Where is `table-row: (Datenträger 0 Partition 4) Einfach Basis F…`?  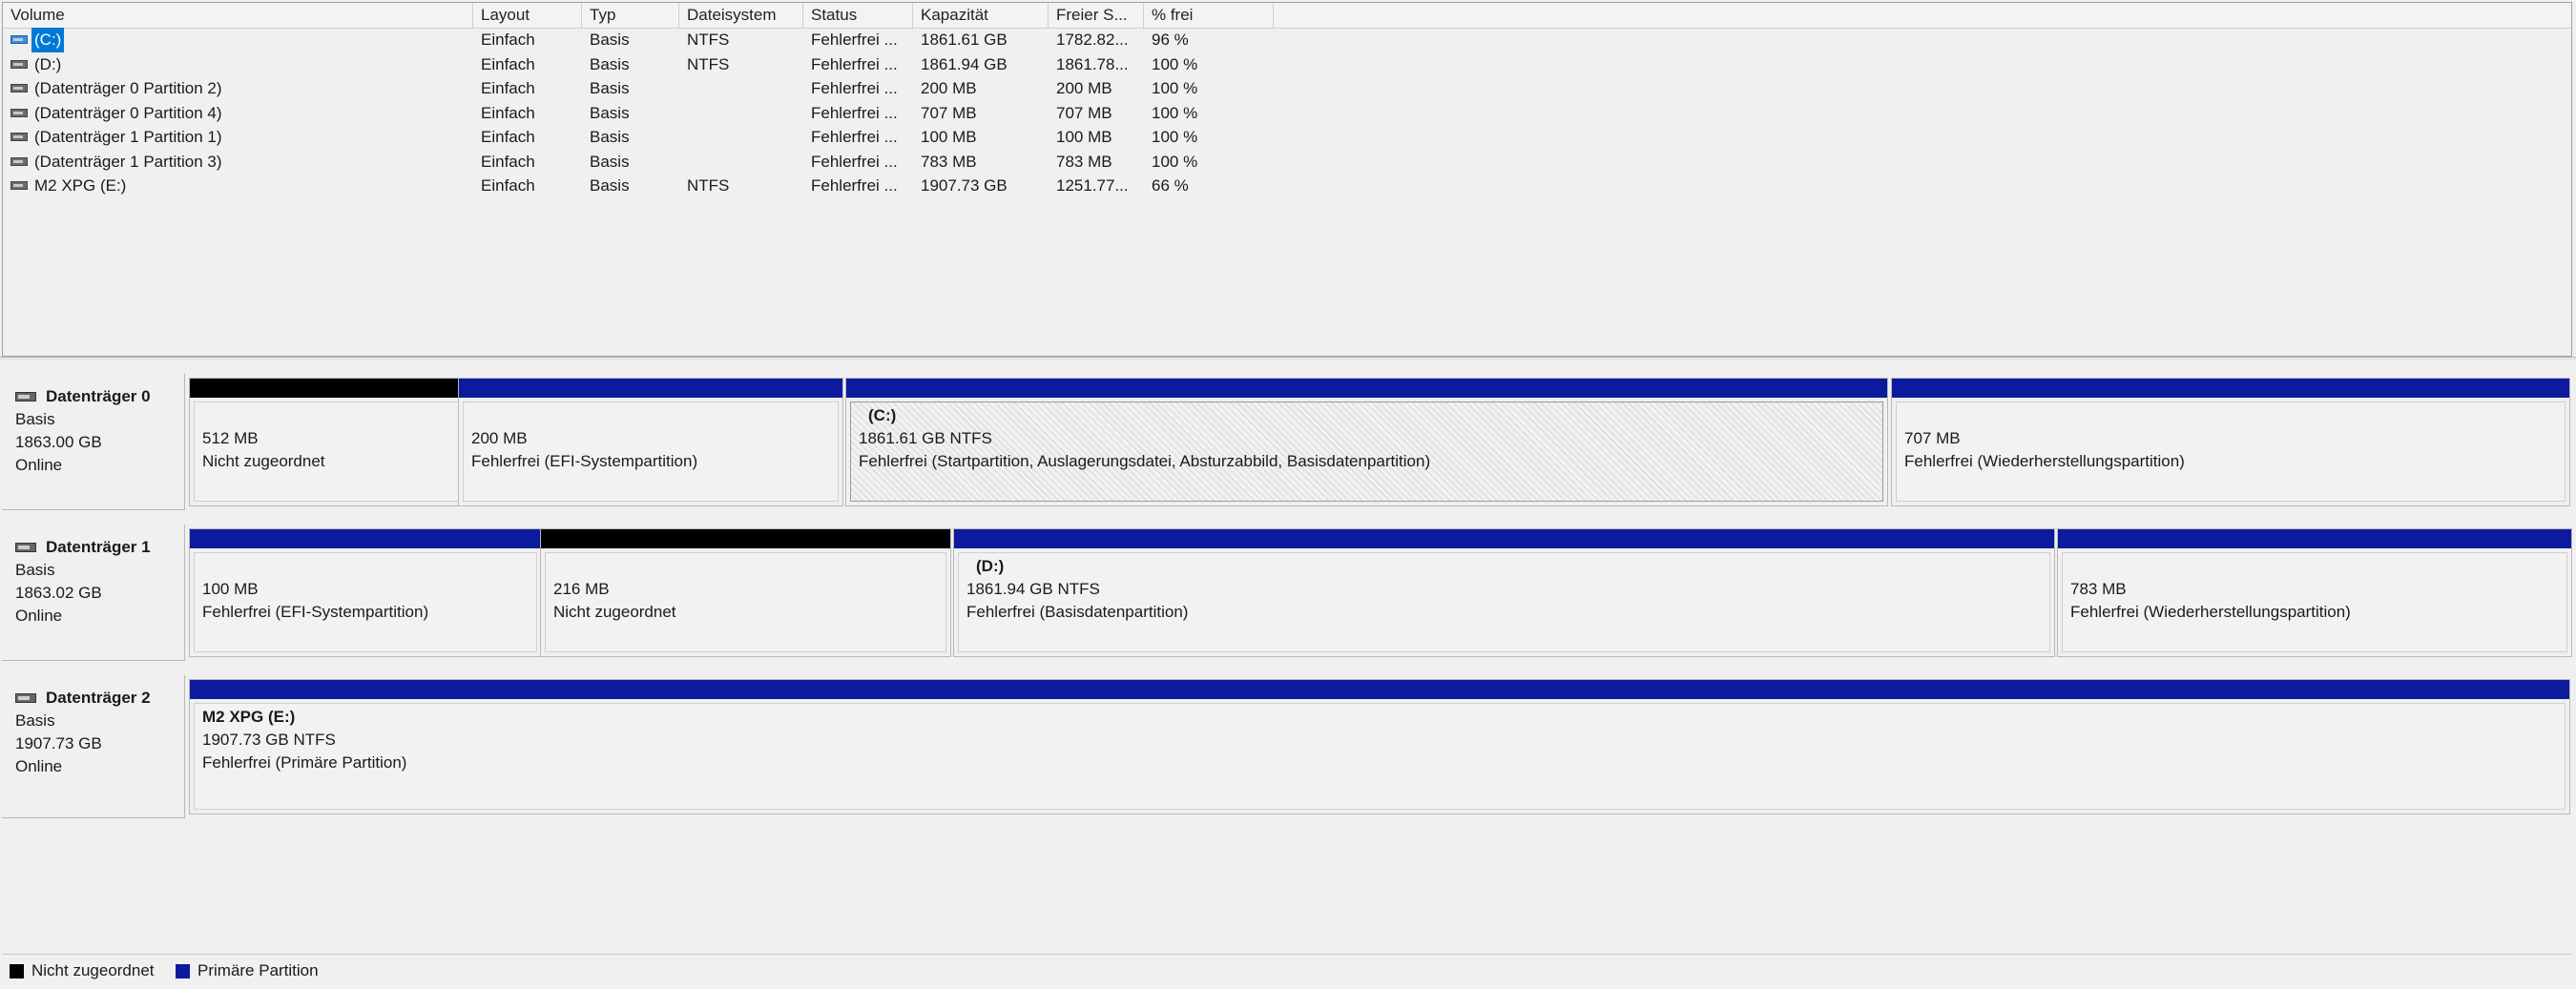
table-row: (Datenträger 0 Partition 4) Einfach Basis F… is located at coordinates (1287, 113).